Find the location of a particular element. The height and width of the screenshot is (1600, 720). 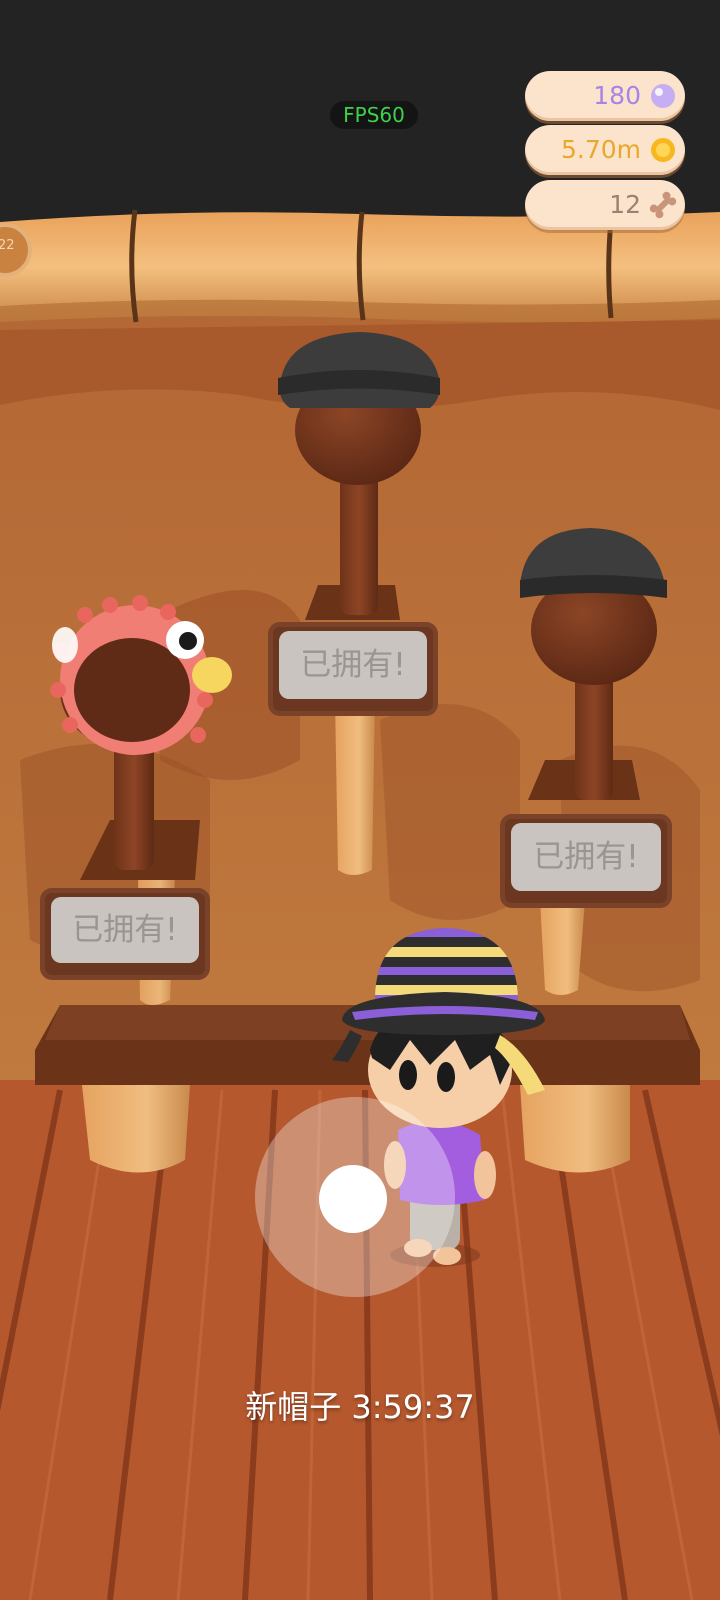

virtual-joystick is located at coordinates (355, 1197).